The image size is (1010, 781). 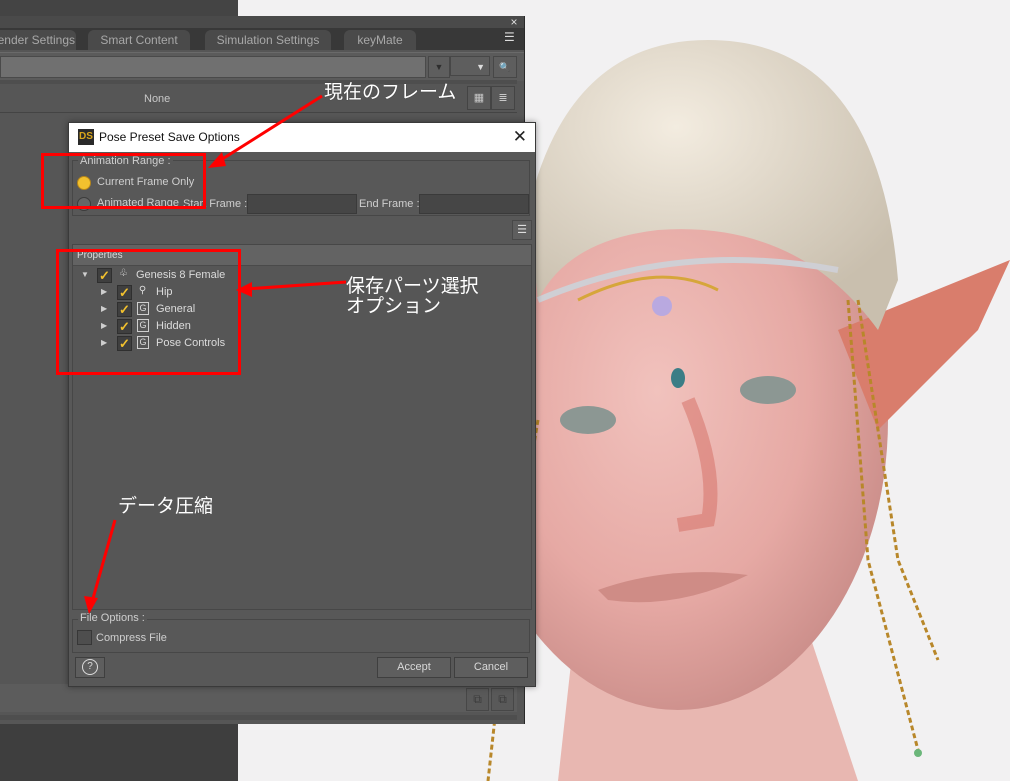 I want to click on search-icon: 🔍, so click(x=505, y=67).